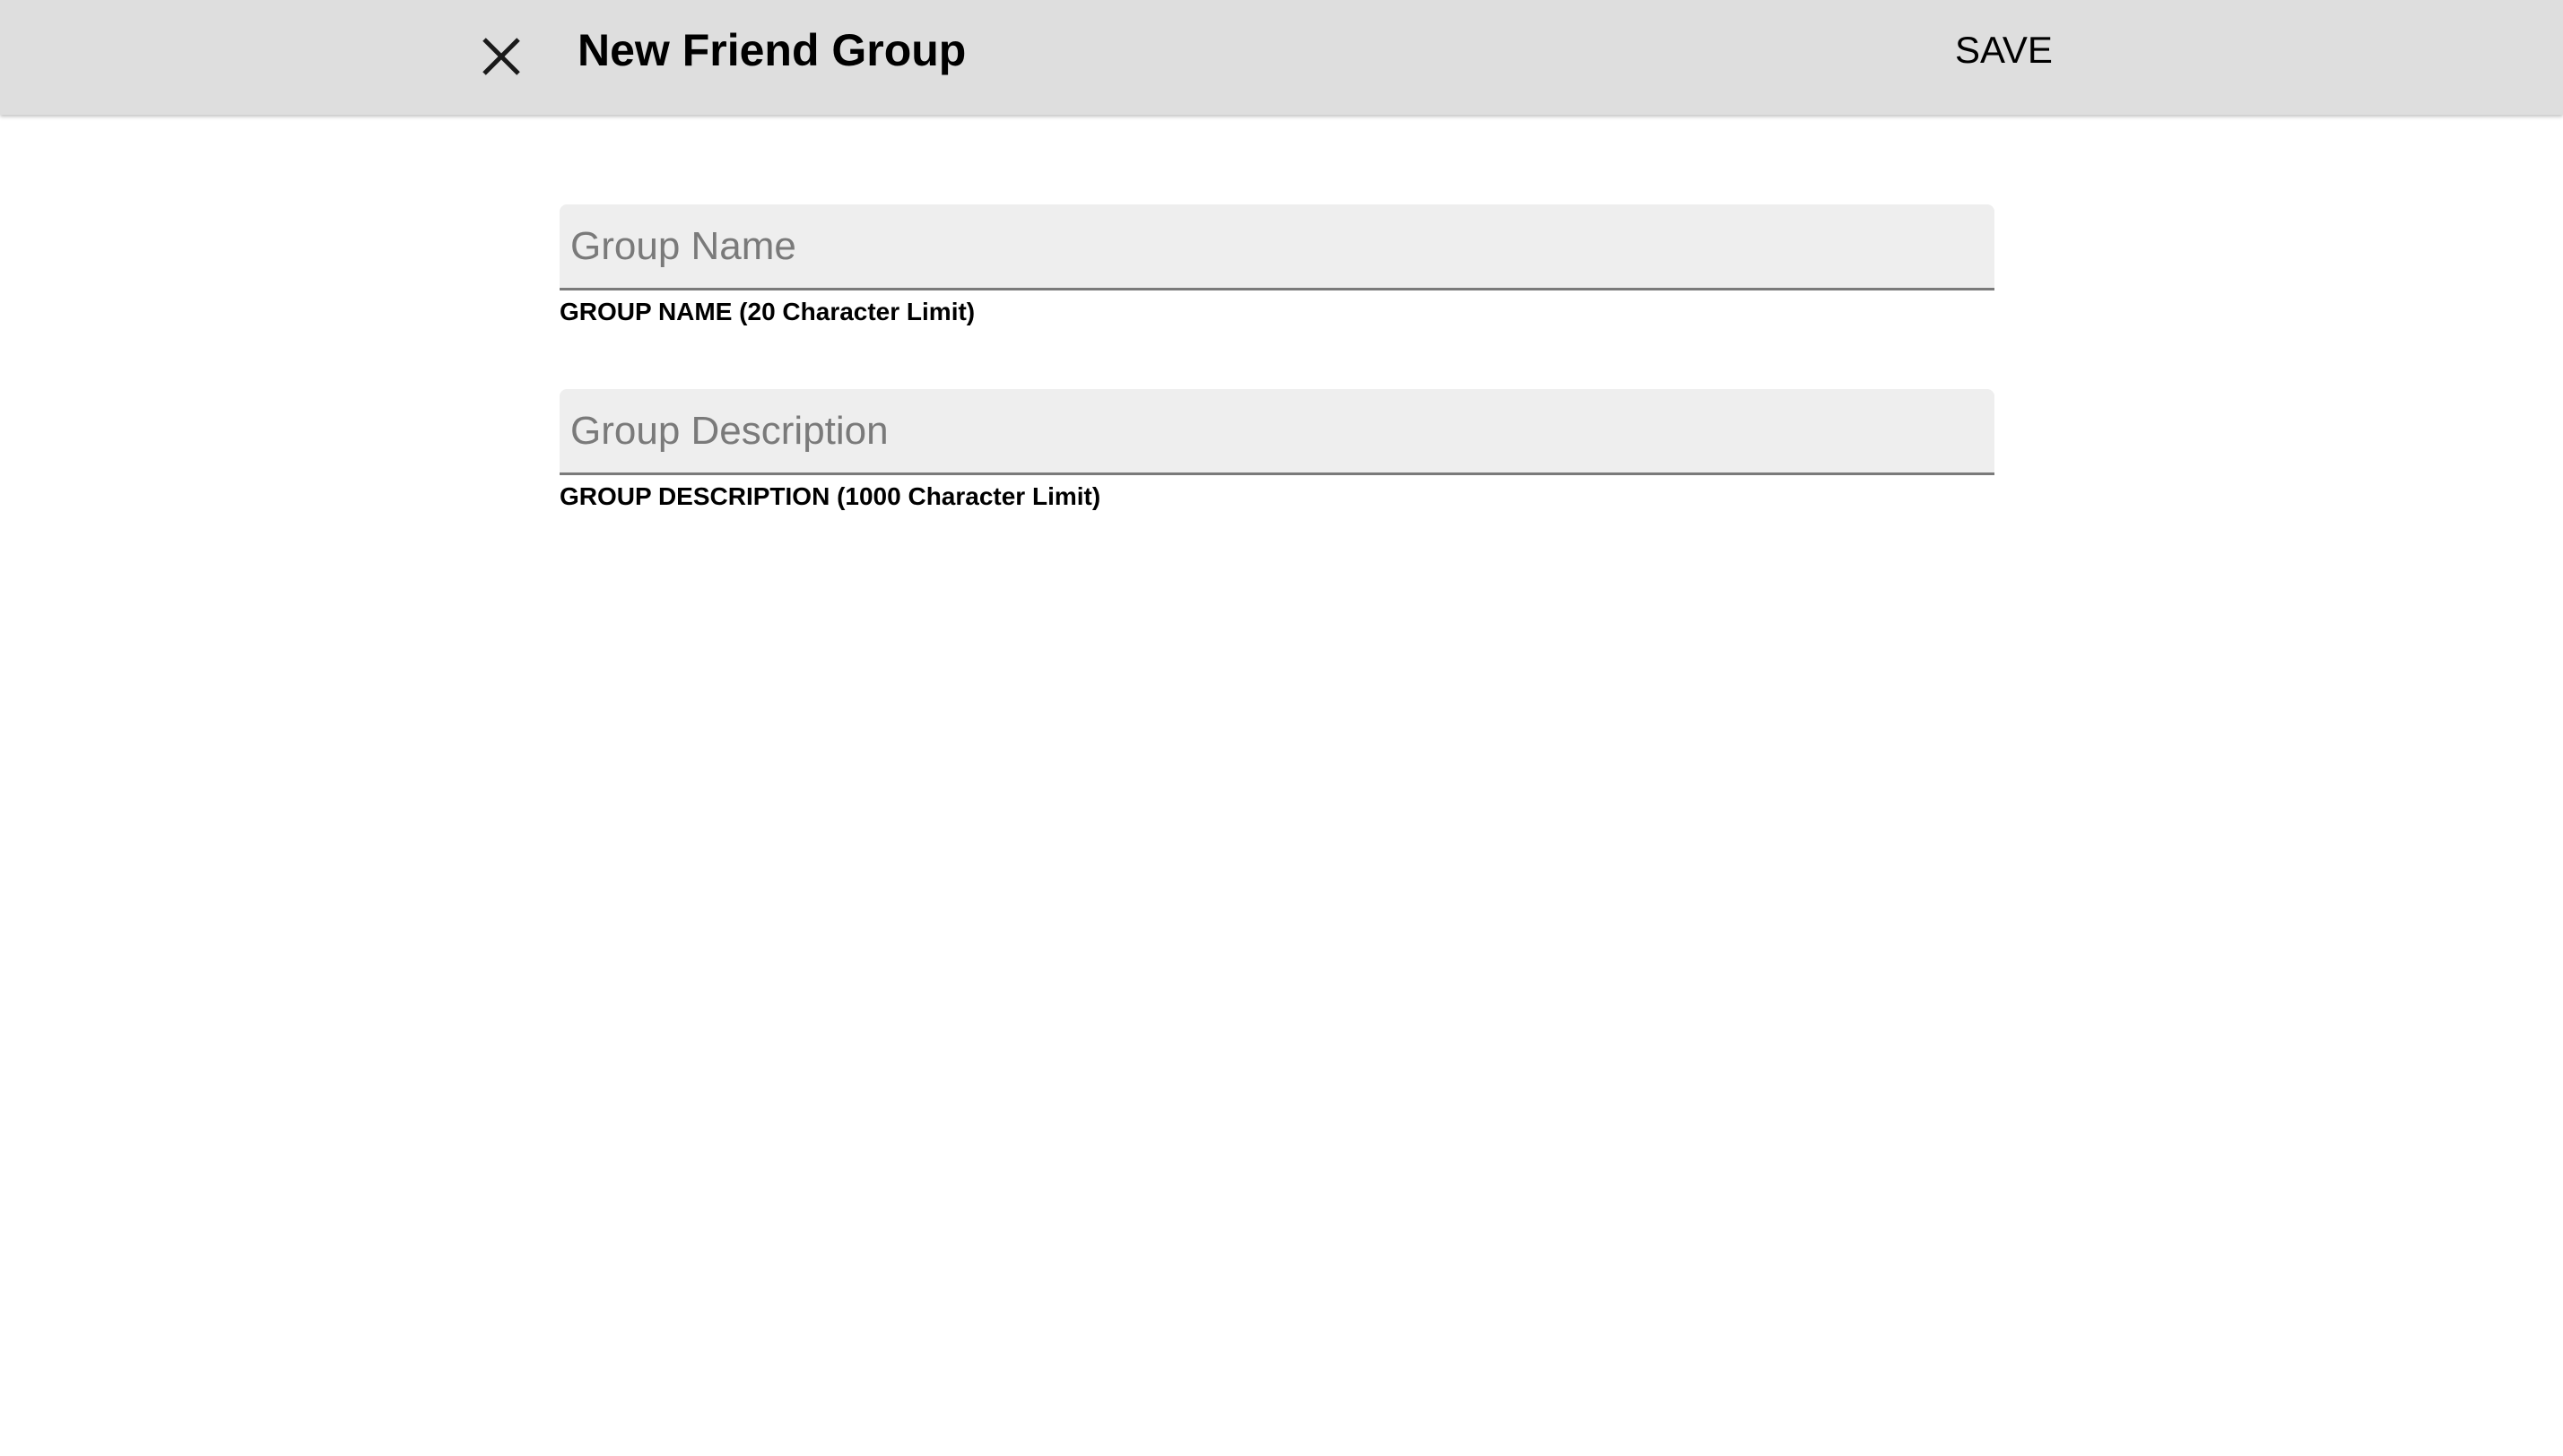 The width and height of the screenshot is (2563, 1456). I want to click on close-icon, so click(502, 57).